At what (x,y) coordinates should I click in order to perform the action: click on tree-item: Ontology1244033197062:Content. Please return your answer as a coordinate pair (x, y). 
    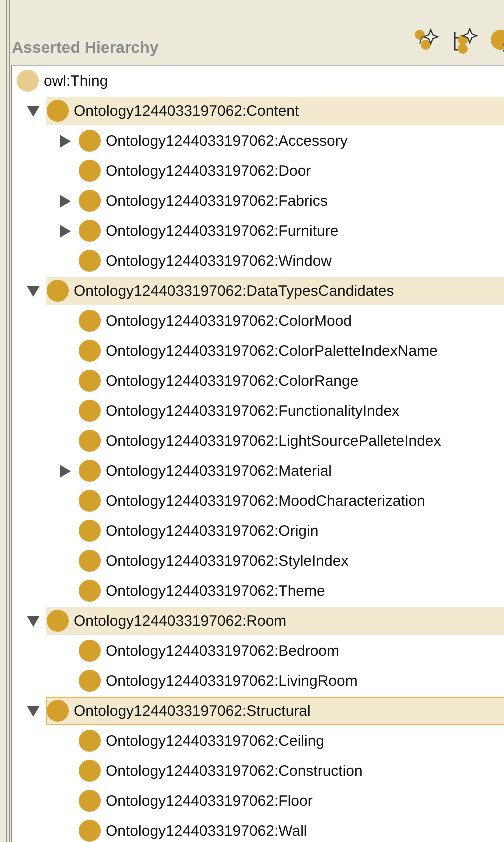
    Looking at the image, I should click on (275, 111).